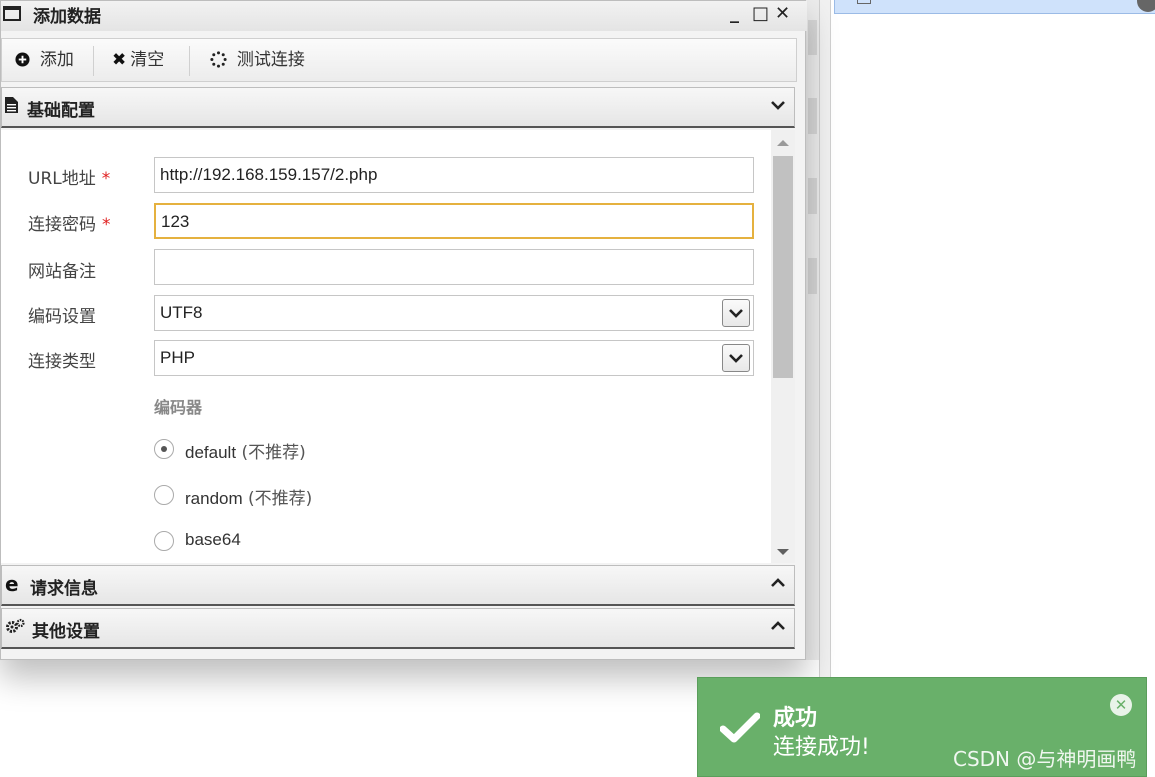 The image size is (1155, 777). I want to click on connection-type-select: PHP, so click(454, 358).